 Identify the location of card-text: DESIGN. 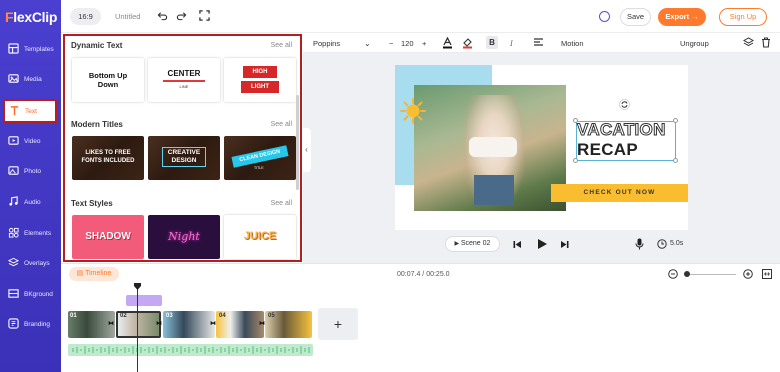
(184, 160).